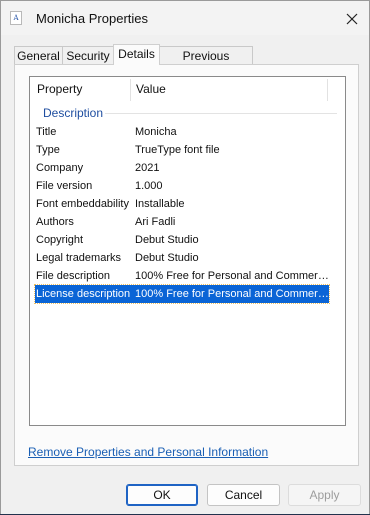  I want to click on table-row: Type TrueType font file, so click(182, 150).